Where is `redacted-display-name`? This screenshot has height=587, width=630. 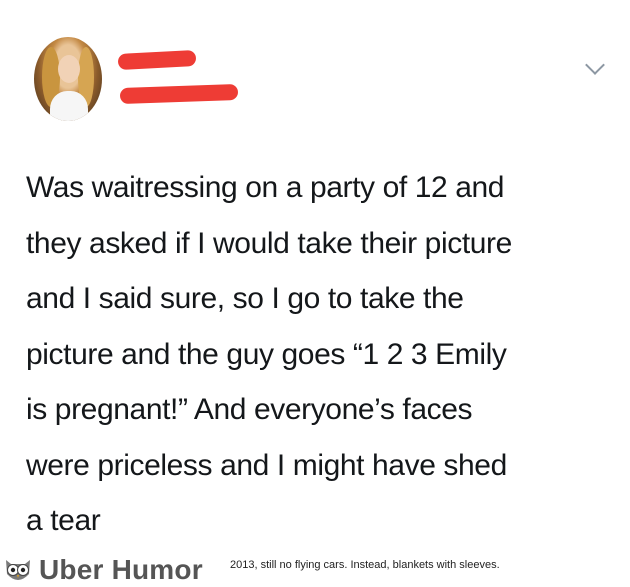
redacted-display-name is located at coordinates (157, 60).